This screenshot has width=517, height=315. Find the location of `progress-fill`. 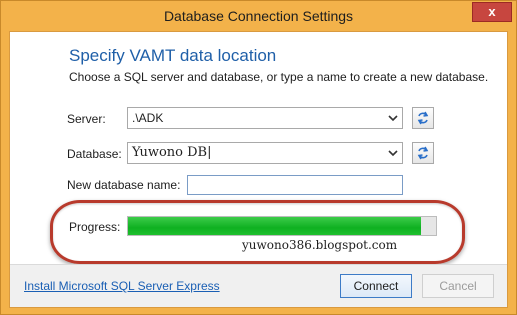

progress-fill is located at coordinates (274, 226).